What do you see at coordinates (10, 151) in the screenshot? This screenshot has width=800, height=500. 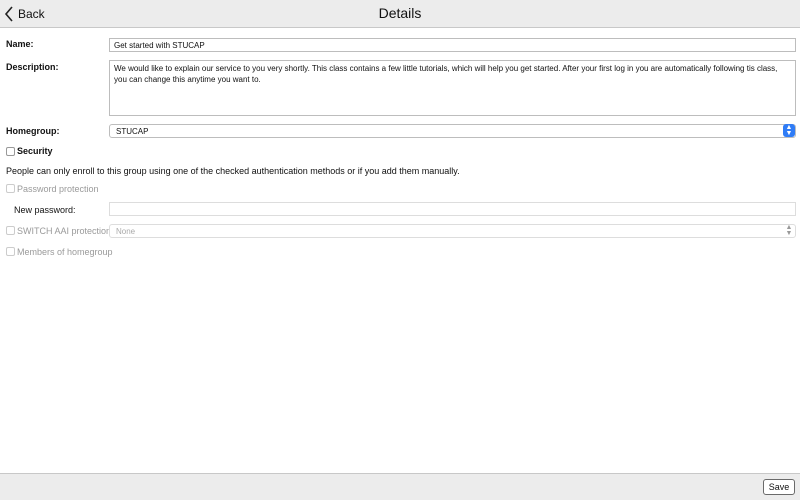 I see `security-checkbox` at bounding box center [10, 151].